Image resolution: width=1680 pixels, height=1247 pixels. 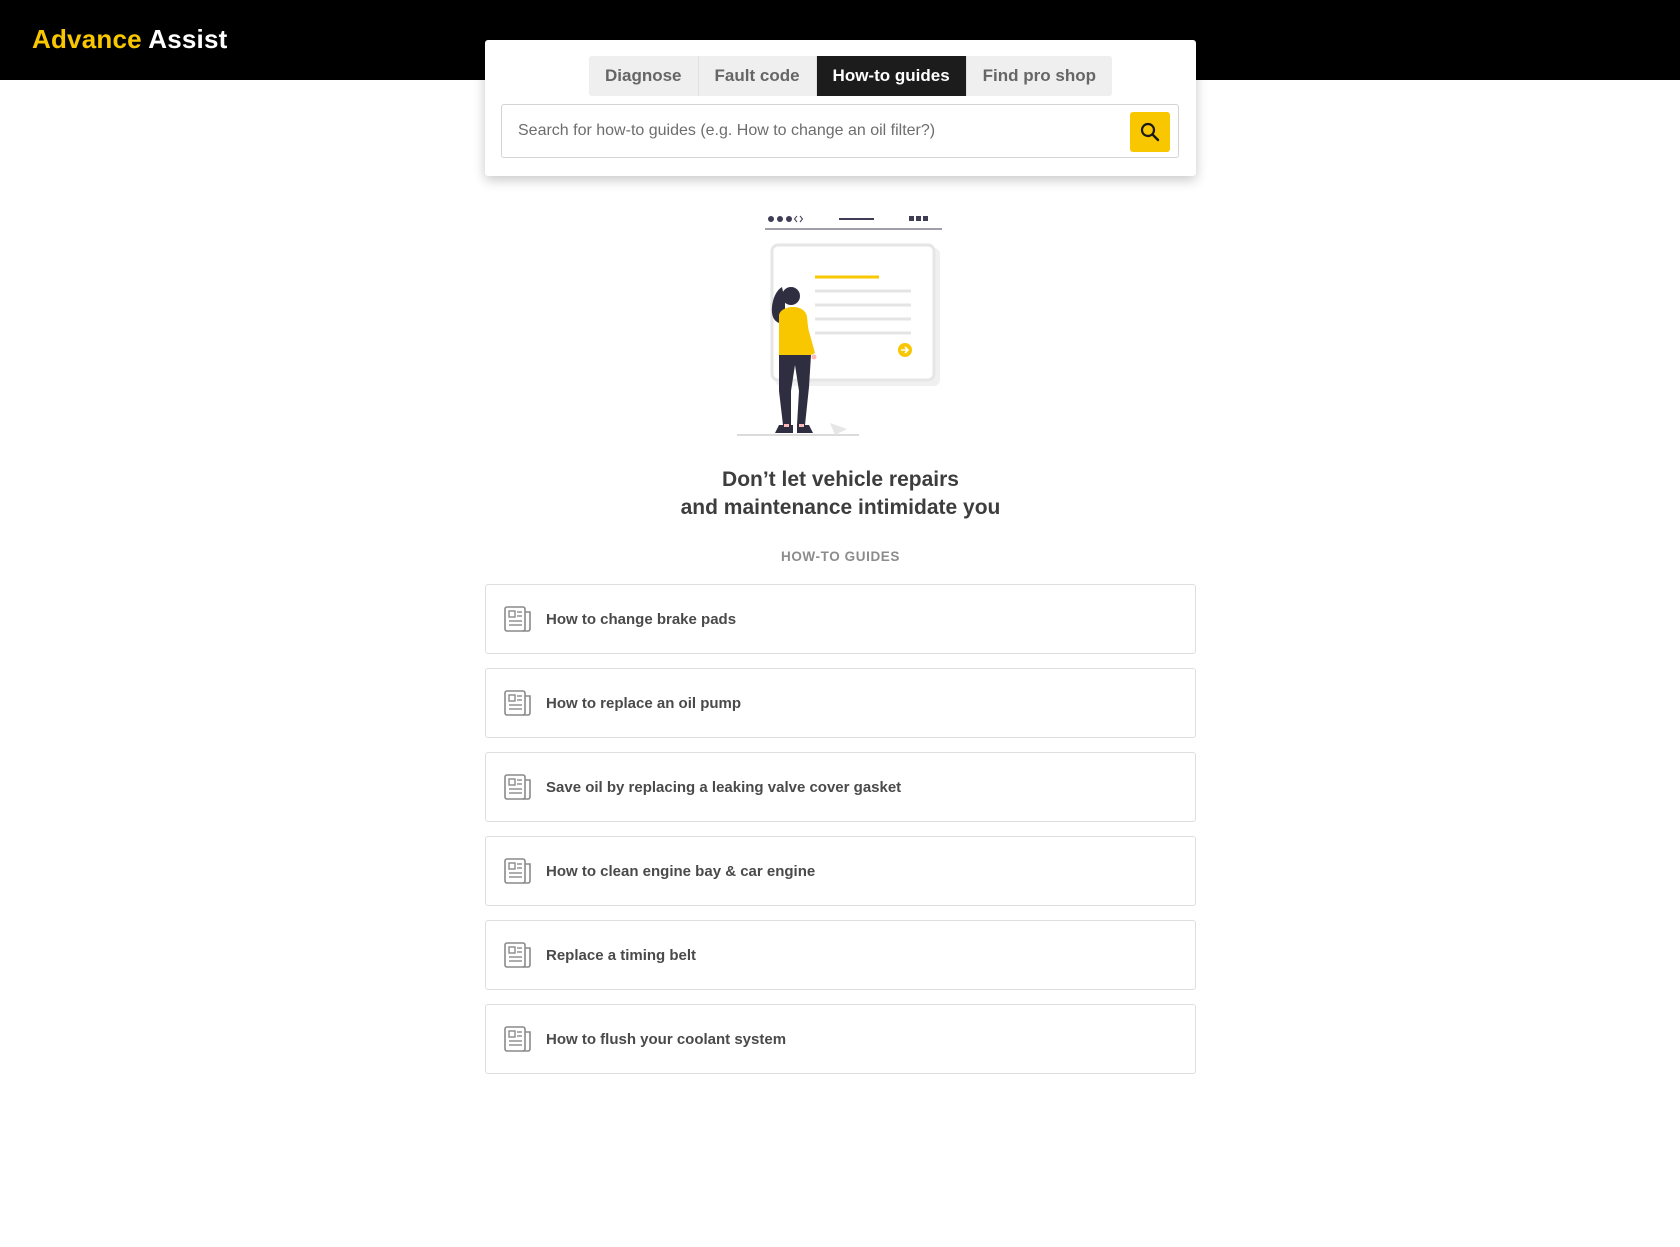 I want to click on guide-item: How to change brake pads, so click(x=840, y=619).